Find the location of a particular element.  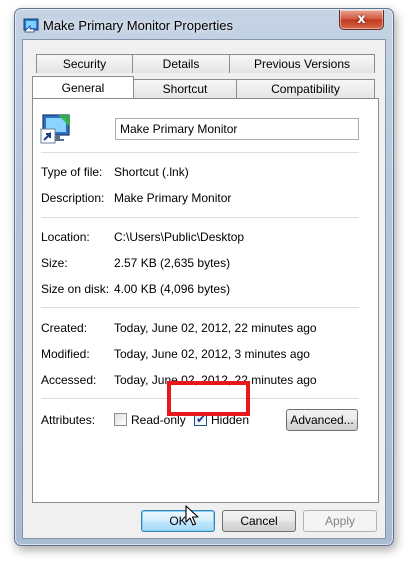

size-value: 2.57 KB (2,635 bytes) is located at coordinates (172, 263).